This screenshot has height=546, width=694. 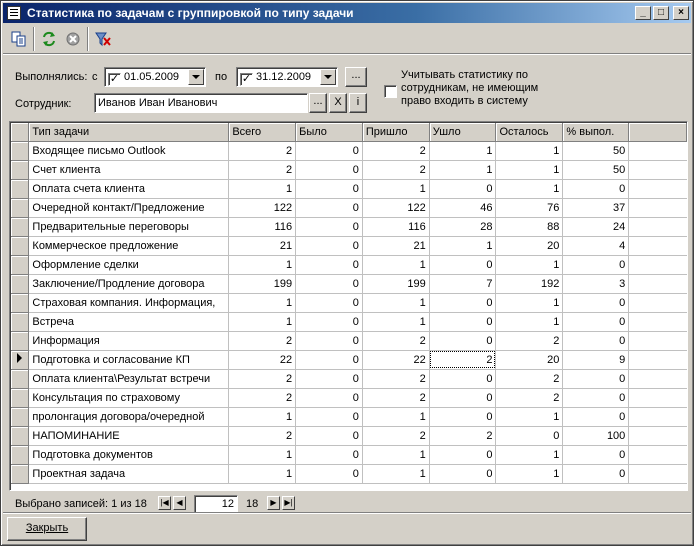 I want to click on column-total-header: Всего, so click(x=262, y=132).